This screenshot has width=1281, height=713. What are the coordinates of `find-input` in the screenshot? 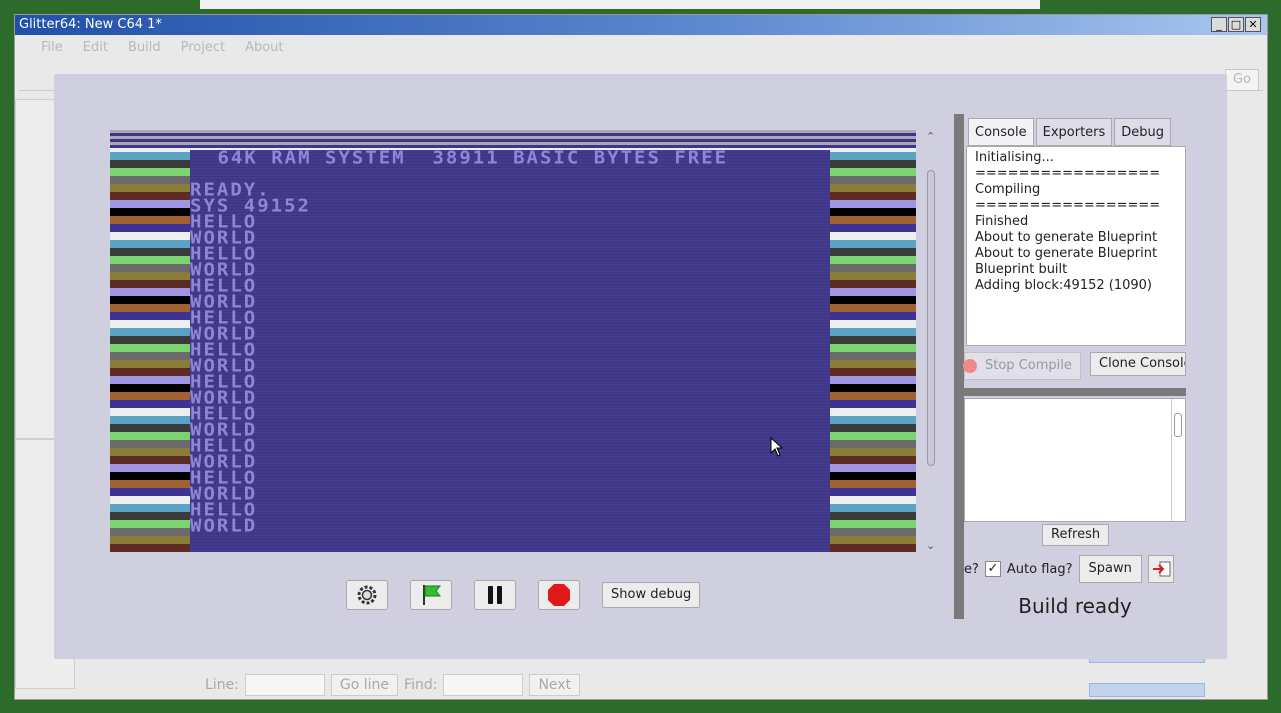 It's located at (483, 685).